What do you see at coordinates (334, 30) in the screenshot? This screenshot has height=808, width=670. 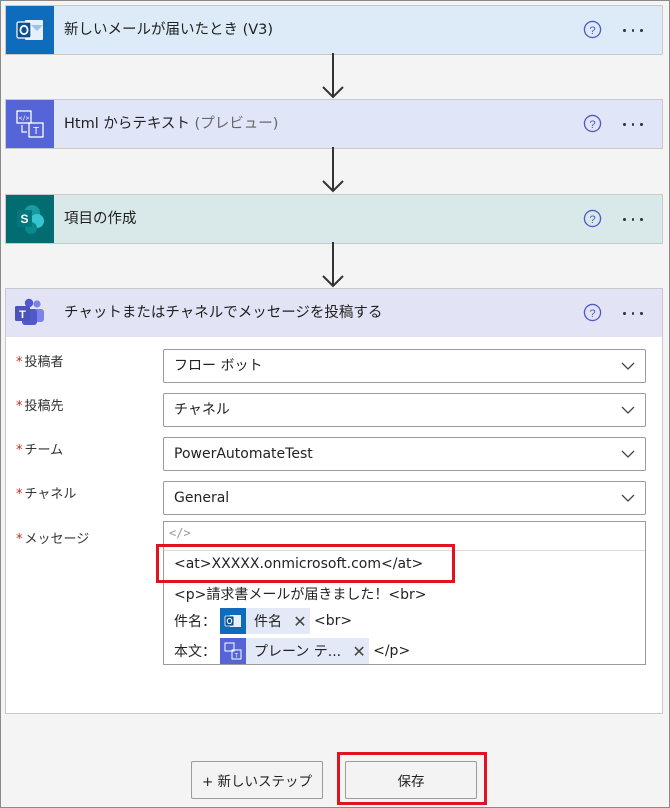 I see `card-new-email-trigger: 新しいメールが届いたとき (V3) ?` at bounding box center [334, 30].